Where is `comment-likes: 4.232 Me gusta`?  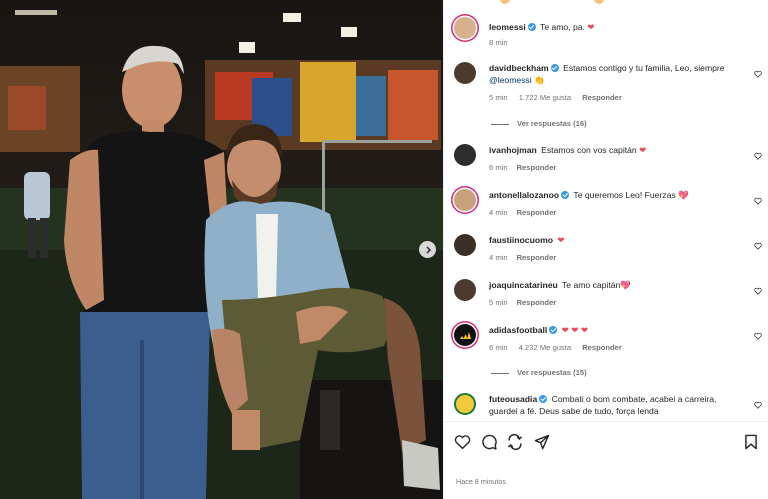 comment-likes: 4.232 Me gusta is located at coordinates (545, 347).